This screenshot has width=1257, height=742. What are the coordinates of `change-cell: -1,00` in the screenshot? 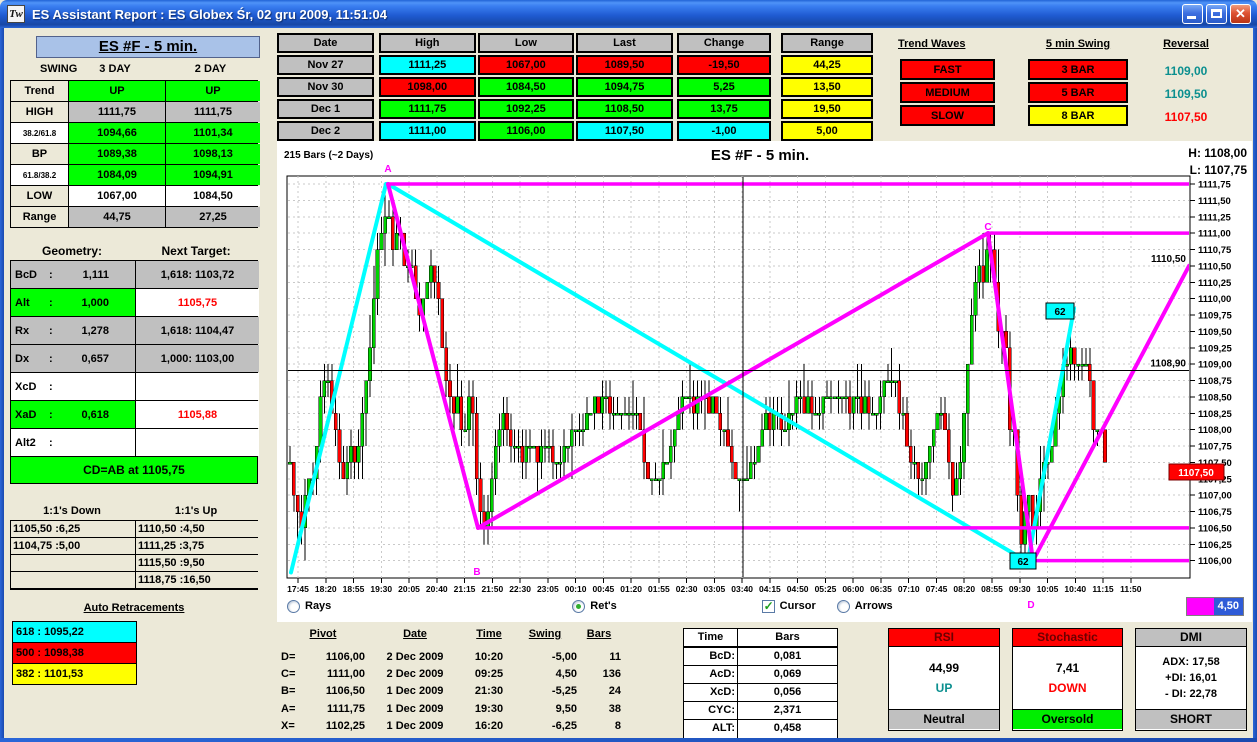 It's located at (724, 131).